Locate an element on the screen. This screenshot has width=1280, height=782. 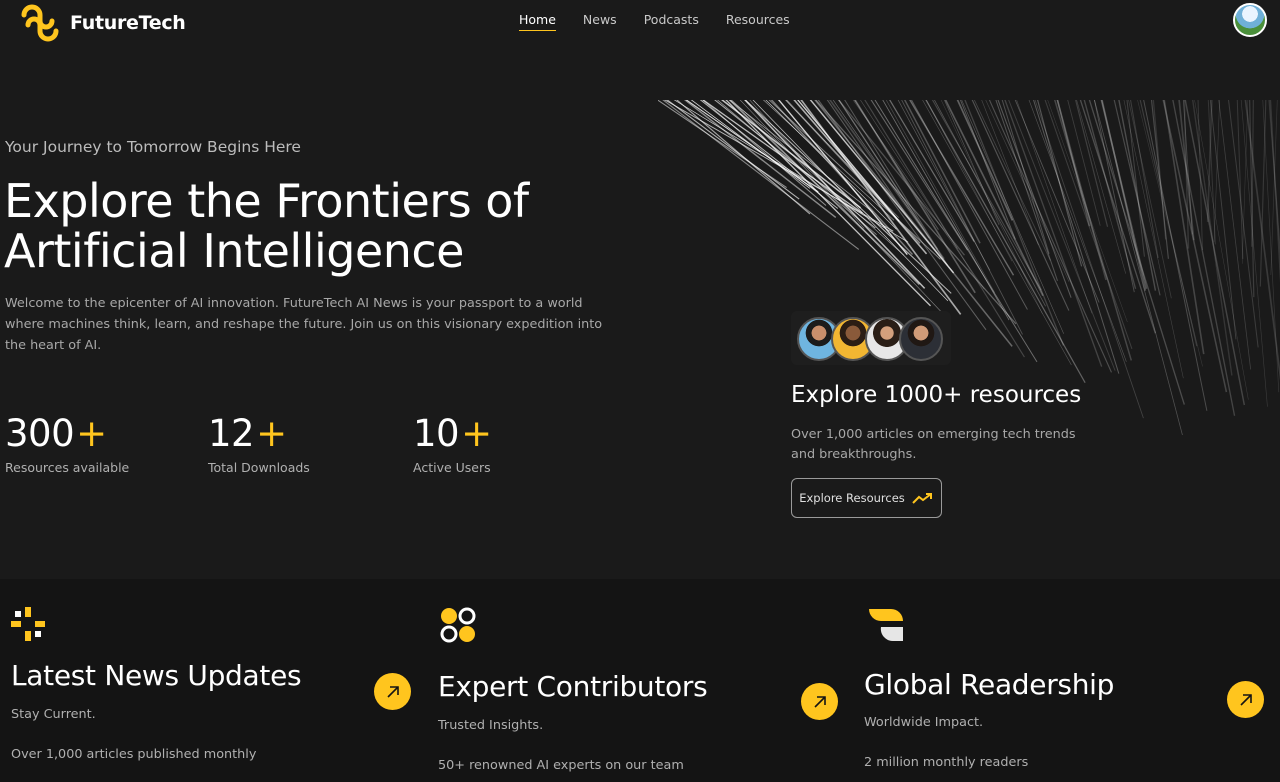
nav-news: News is located at coordinates (600, 21).